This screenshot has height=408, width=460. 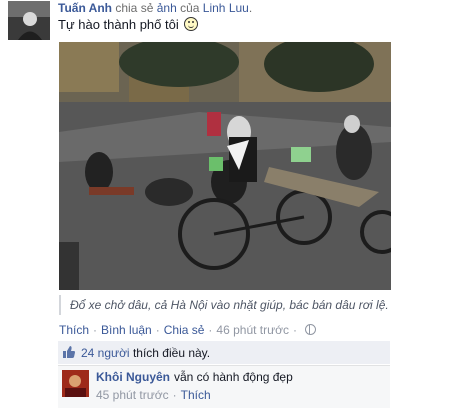 I want to click on likes-text: 24 người thích điều này., so click(x=145, y=353).